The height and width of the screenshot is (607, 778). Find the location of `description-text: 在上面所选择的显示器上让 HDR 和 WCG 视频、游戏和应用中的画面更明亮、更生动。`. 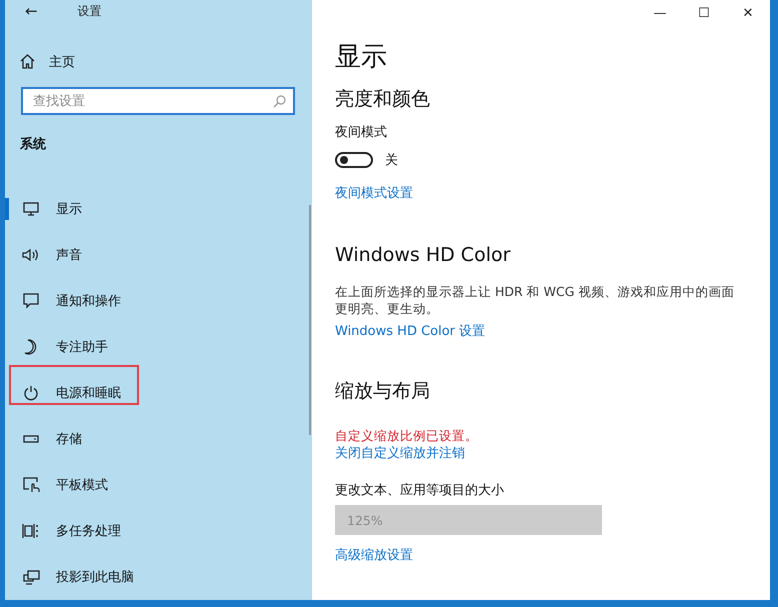

description-text: 在上面所选择的显示器上让 HDR 和 WCG 视频、游戏和应用中的画面更明亮、更生动。 is located at coordinates (535, 300).